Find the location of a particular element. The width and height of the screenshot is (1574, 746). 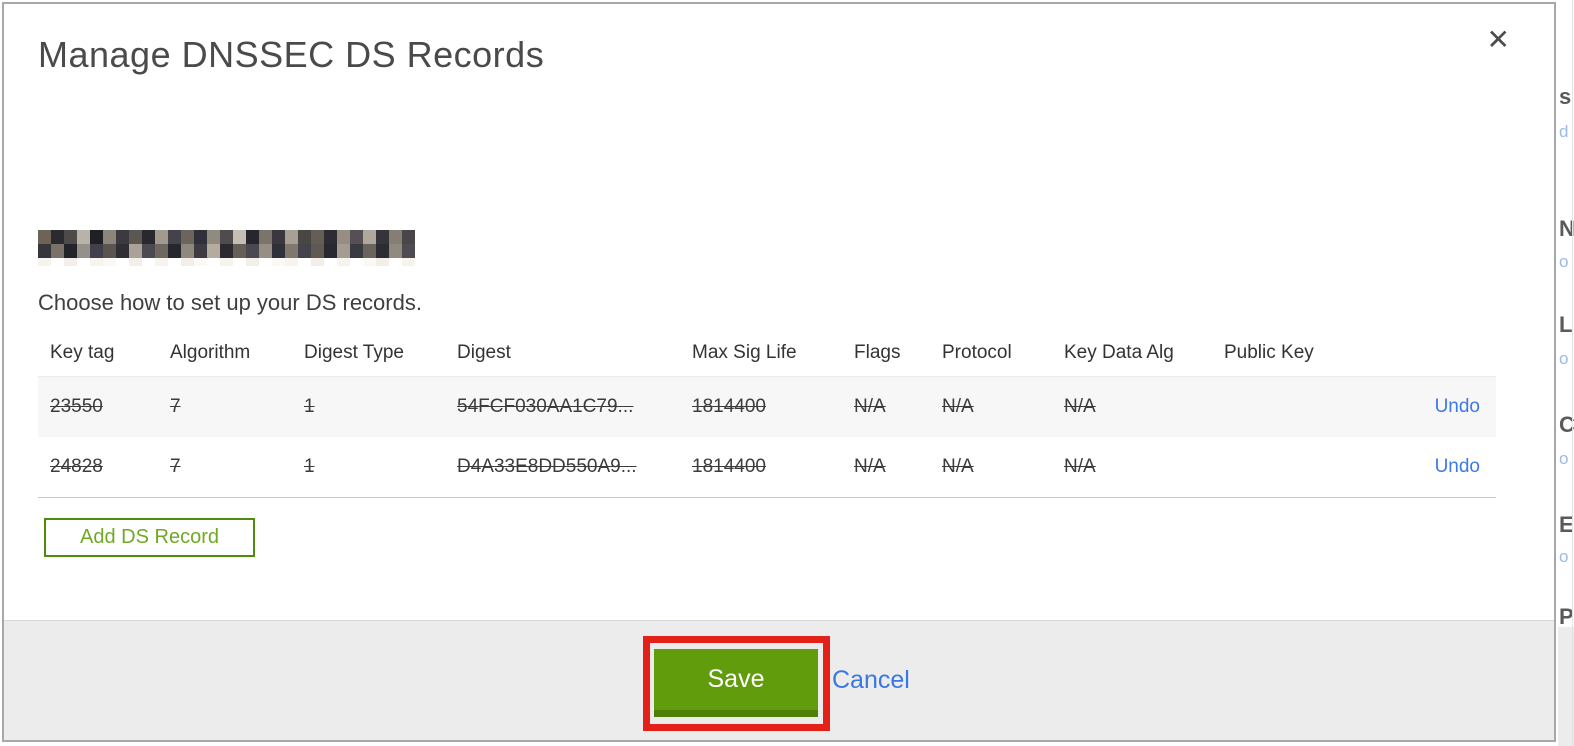

column-header: Key Data Alg is located at coordinates (1119, 352).